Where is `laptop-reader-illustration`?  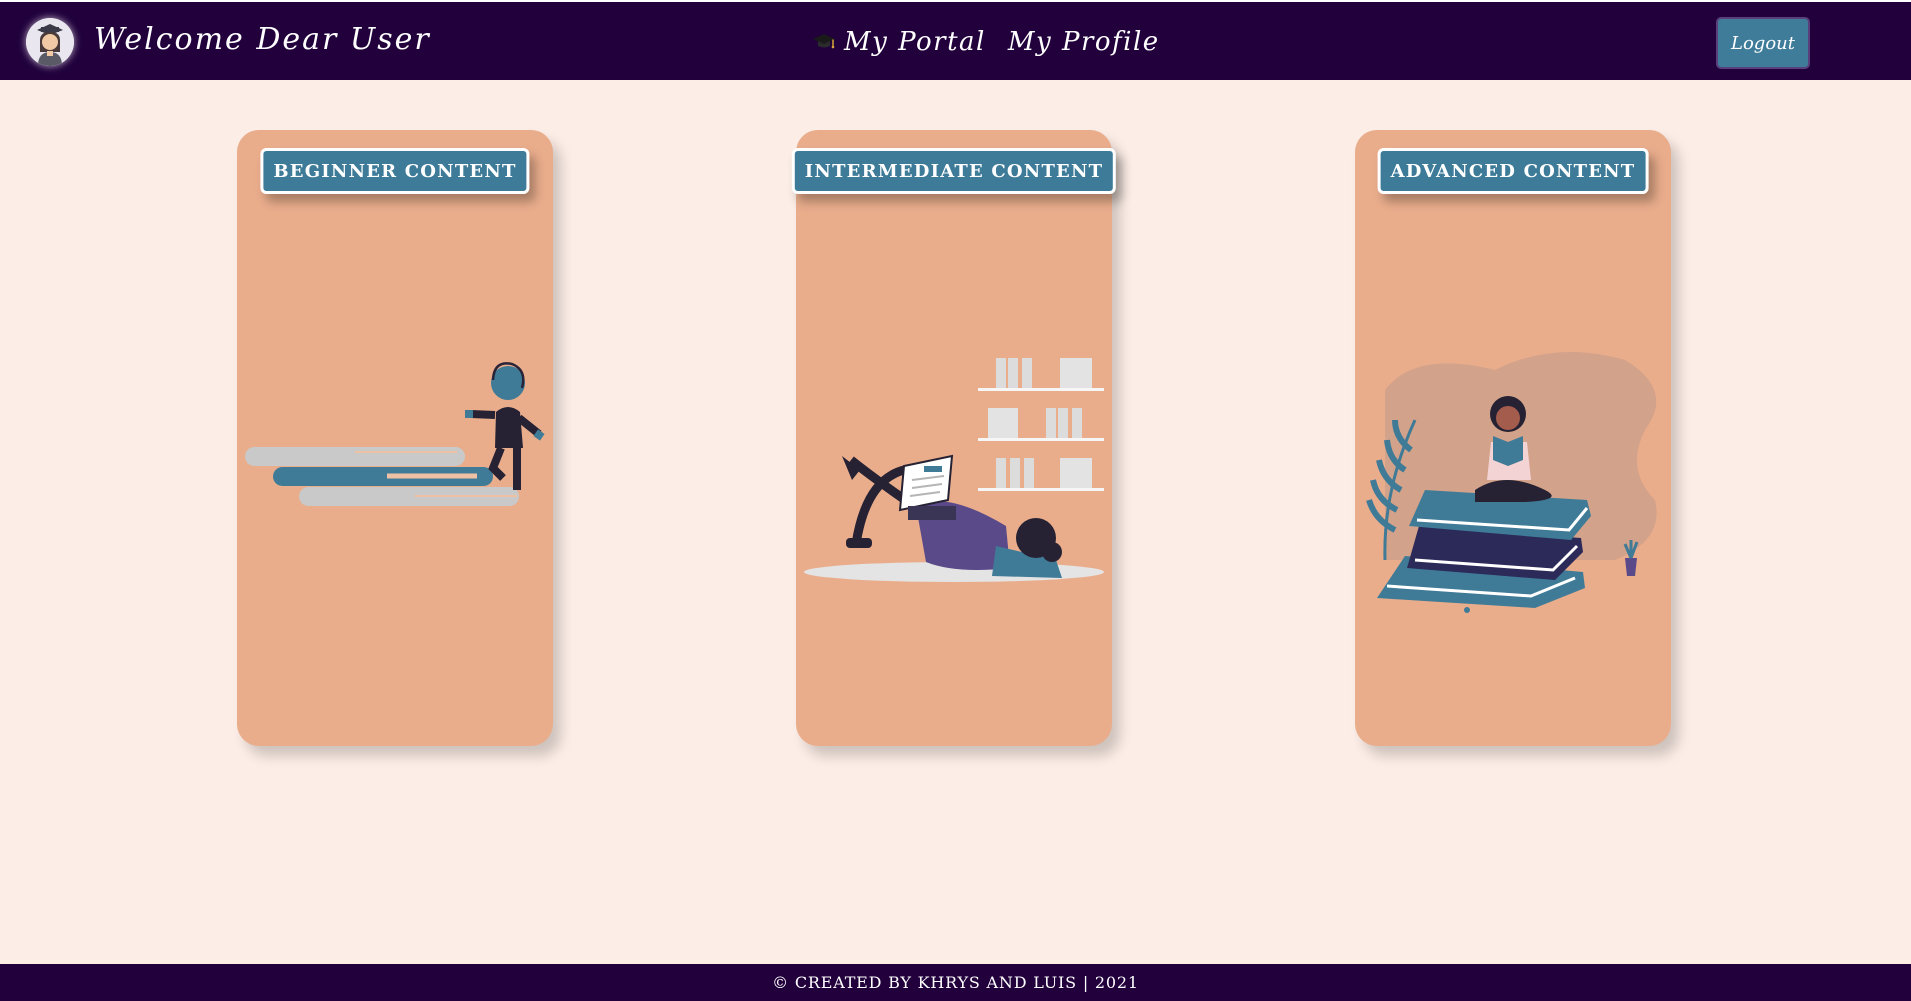
laptop-reader-illustration is located at coordinates (954, 470).